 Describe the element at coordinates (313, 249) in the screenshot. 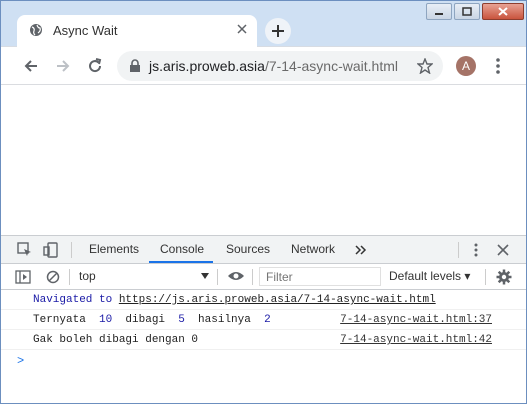

I see `tab-network: Network` at that location.